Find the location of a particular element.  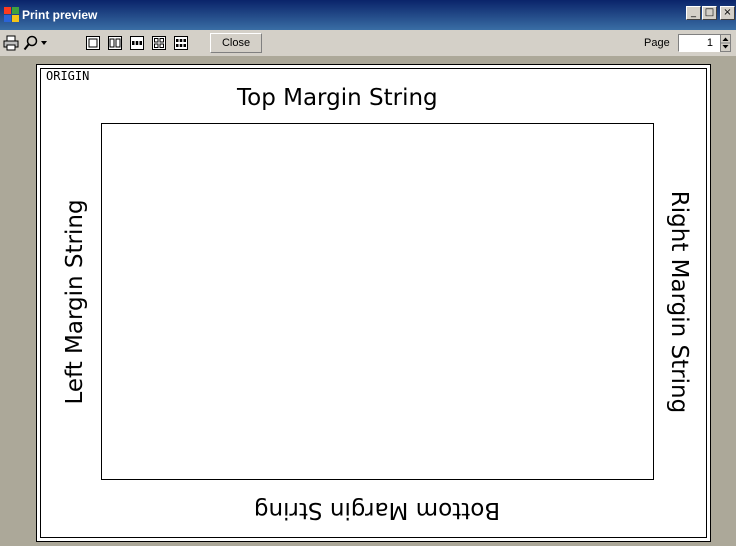

six-pages-button is located at coordinates (181, 43).